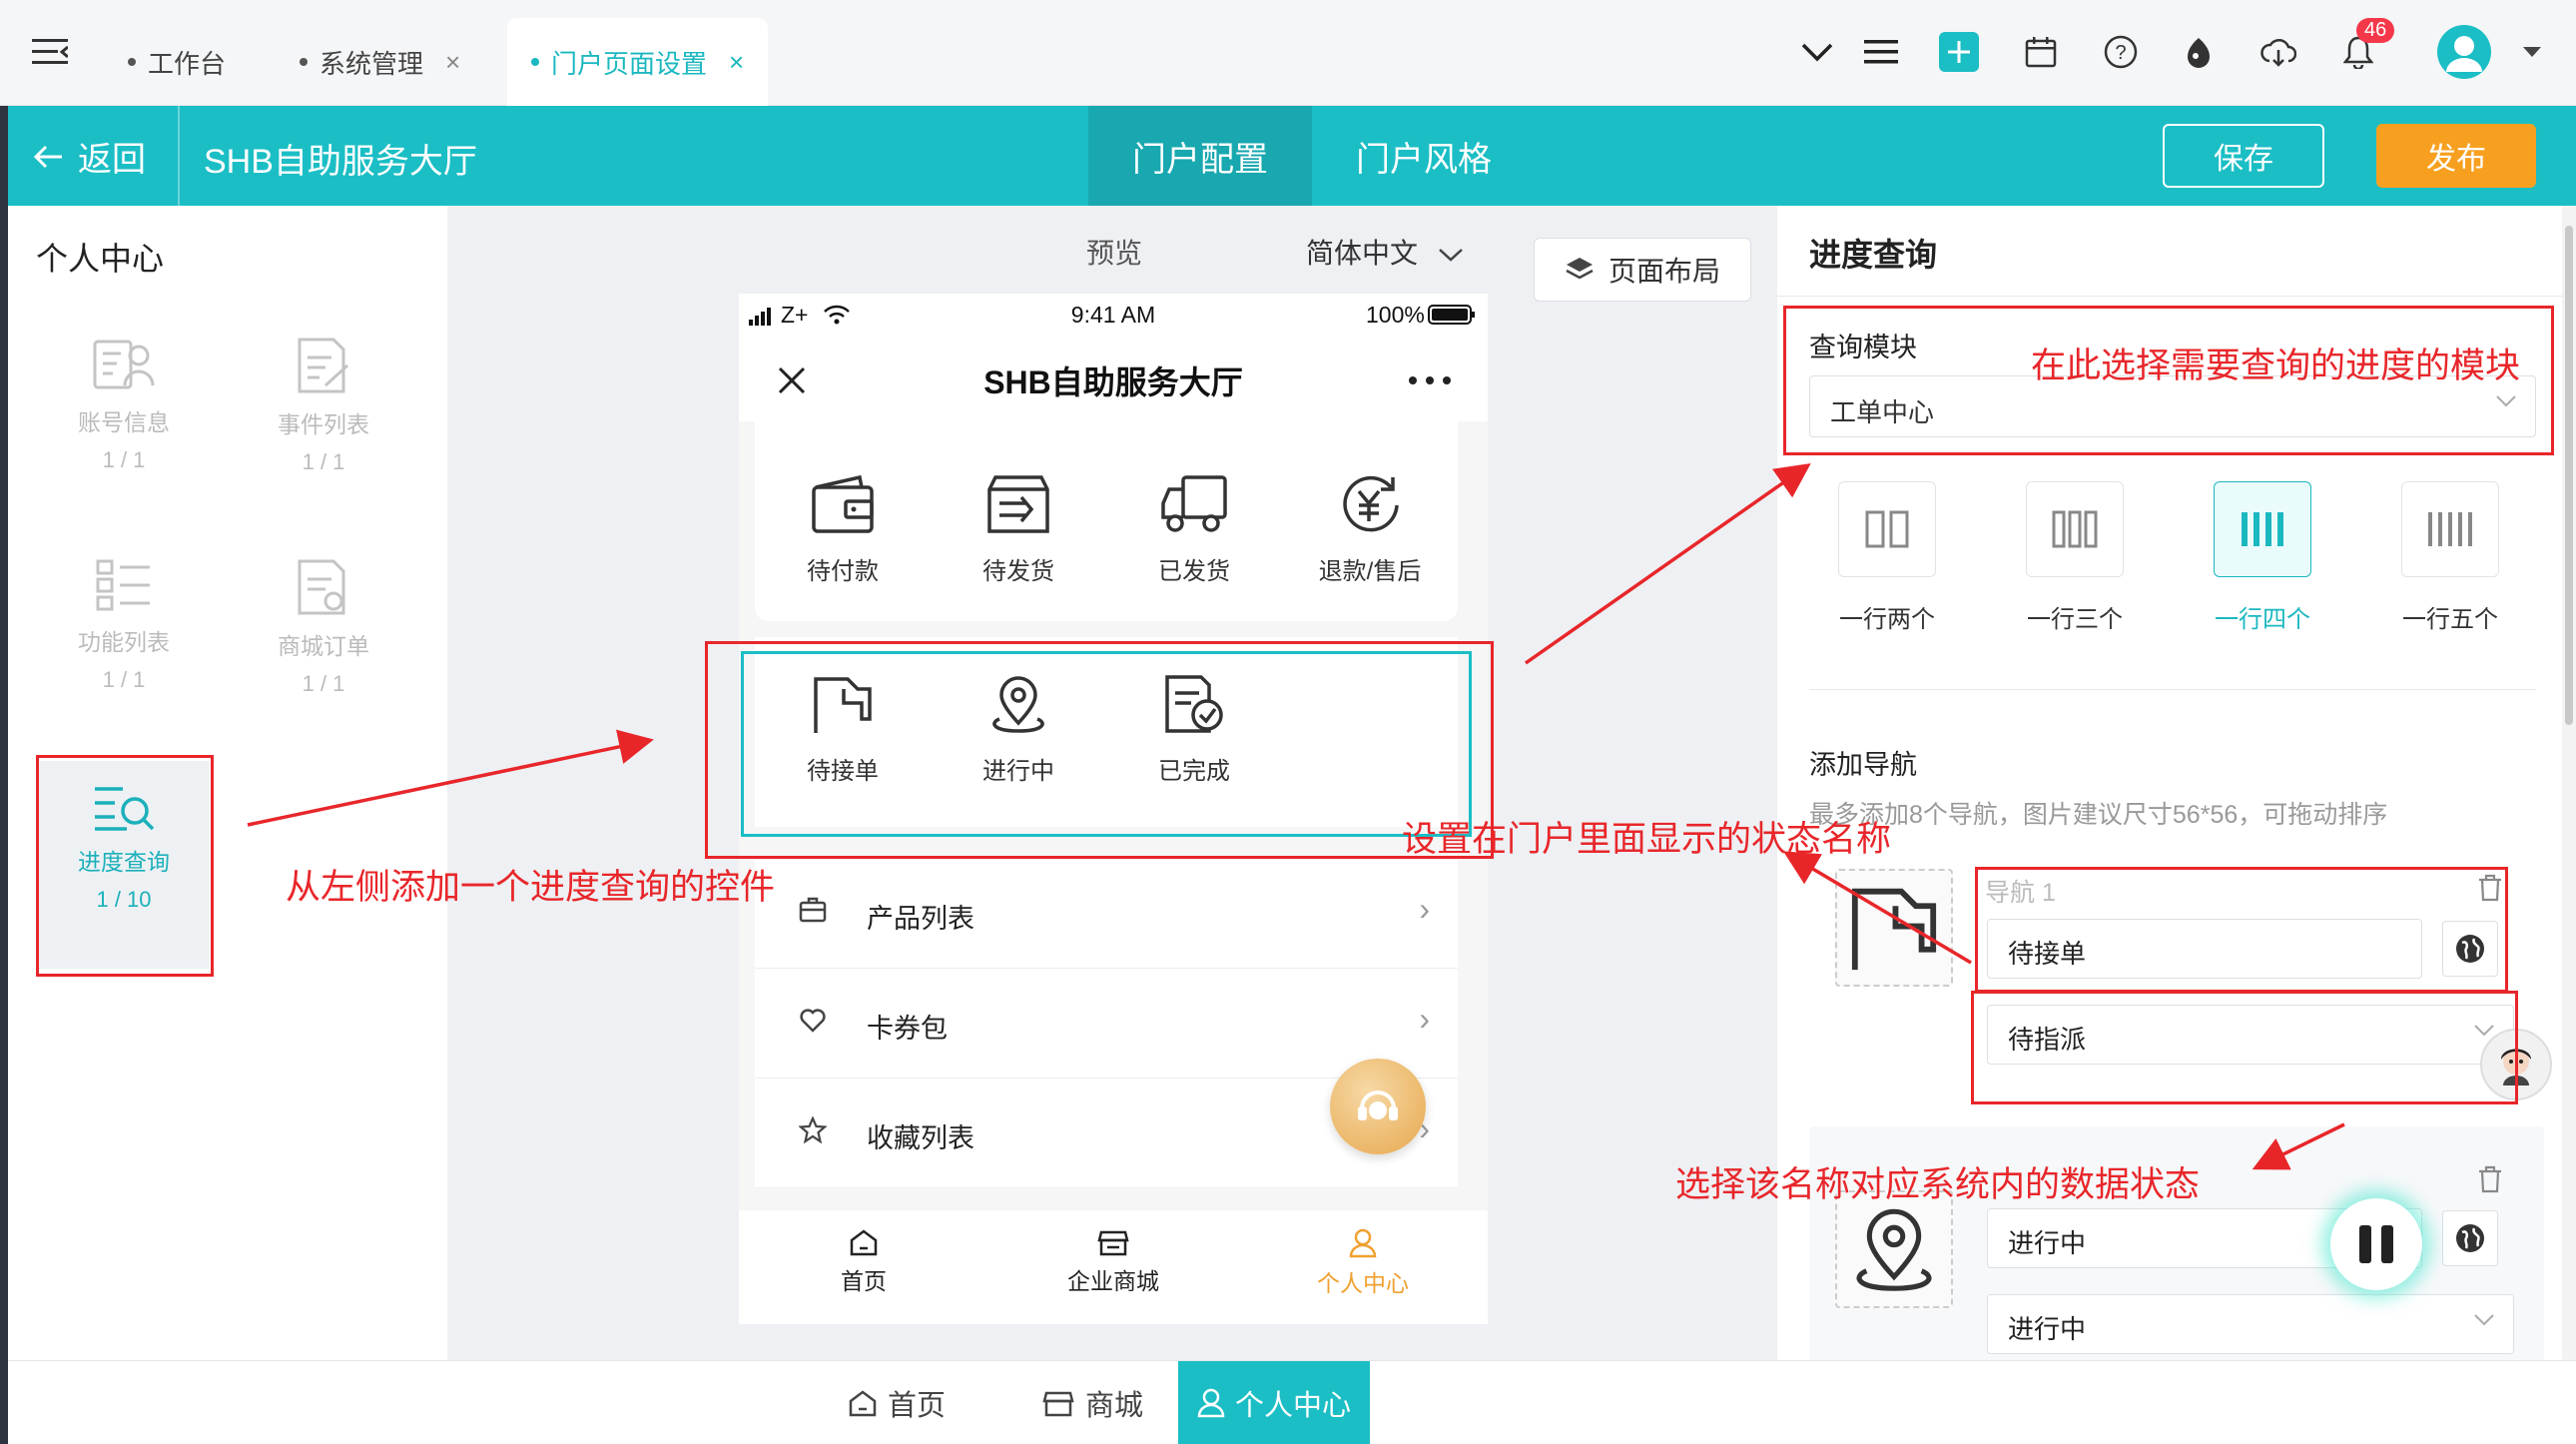 The height and width of the screenshot is (1444, 2576). What do you see at coordinates (2278, 52) in the screenshot?
I see `cloud-download-icon` at bounding box center [2278, 52].